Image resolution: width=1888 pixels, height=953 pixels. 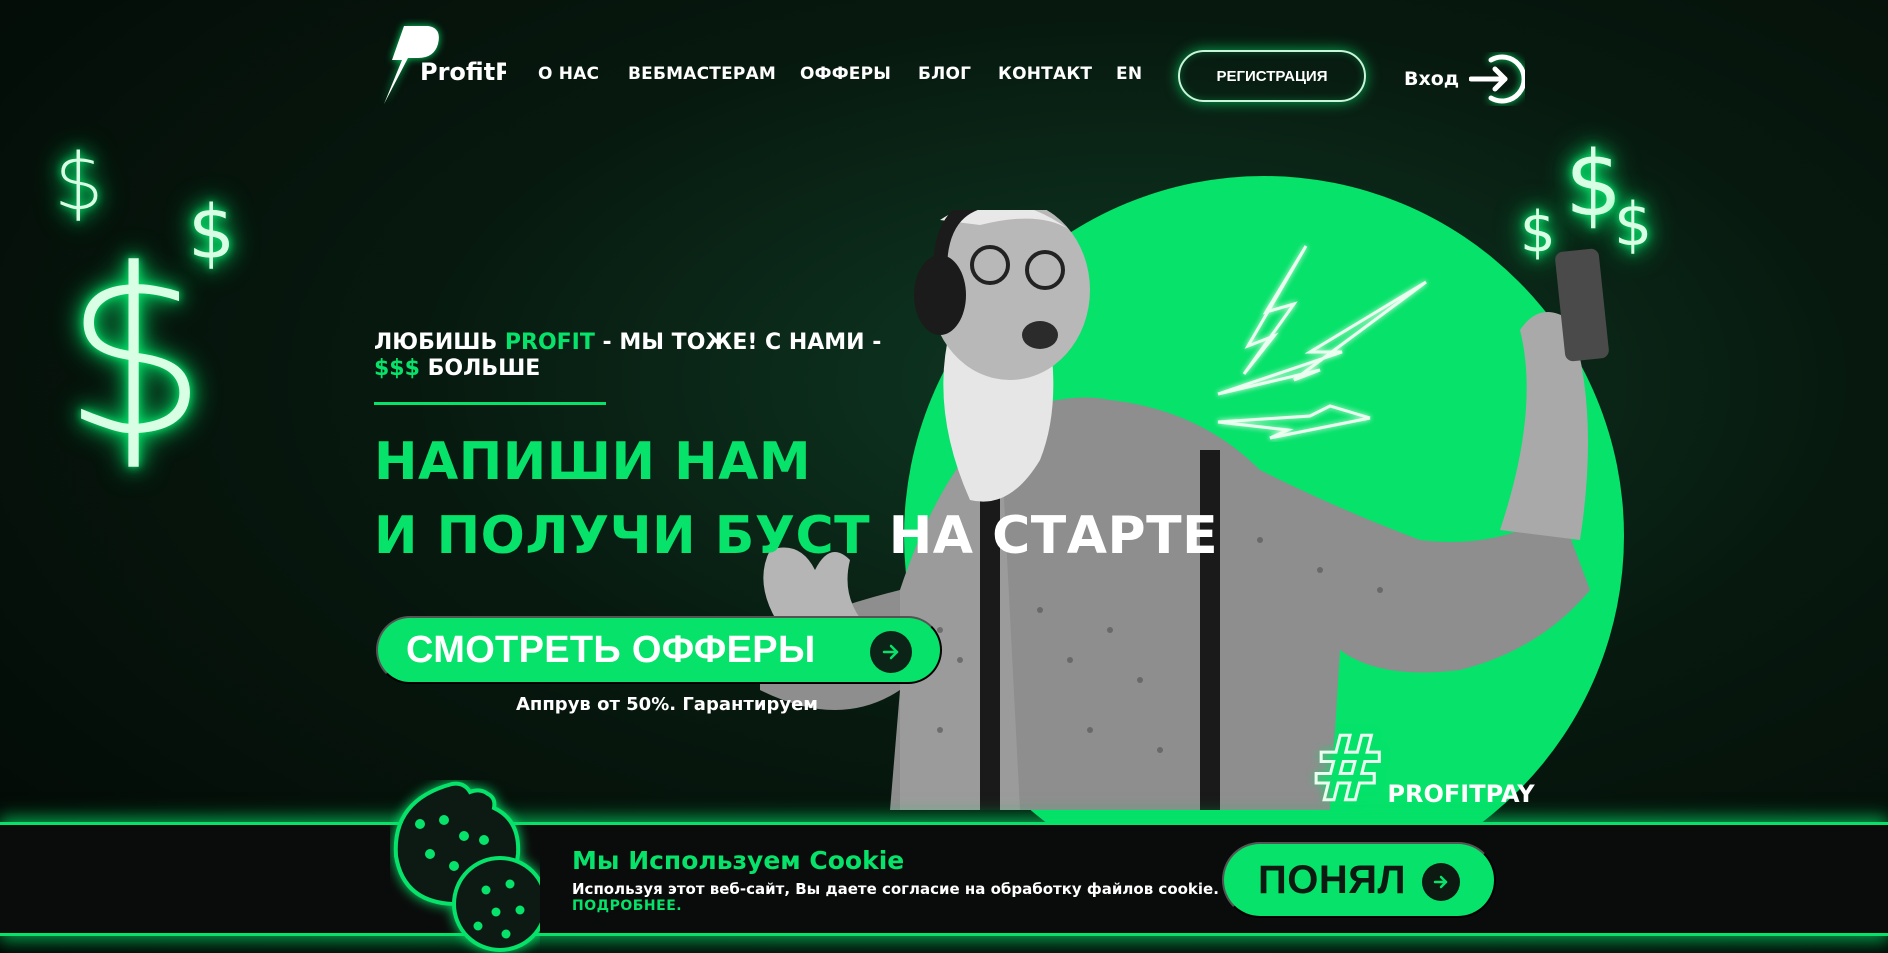 I want to click on approval-note: Аппрув от 50%. Гарантируем, so click(x=667, y=704).